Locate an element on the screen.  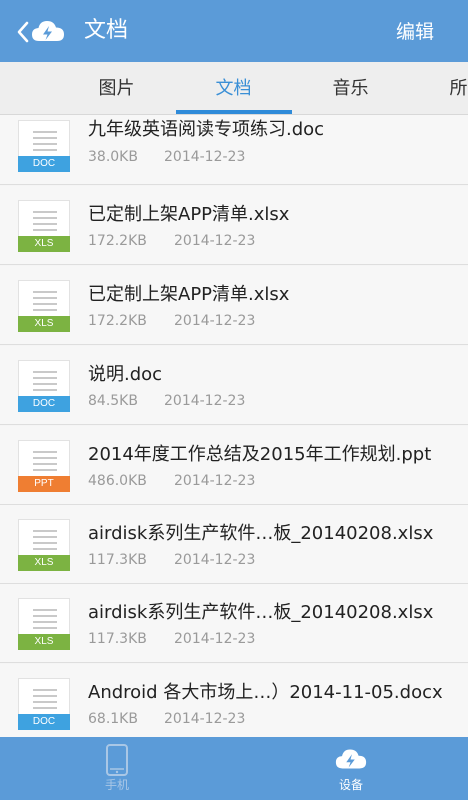
list-item: DOC 九年级英语阅读专项练习.doc 38.0KB 2014-12-23 is located at coordinates (234, 150).